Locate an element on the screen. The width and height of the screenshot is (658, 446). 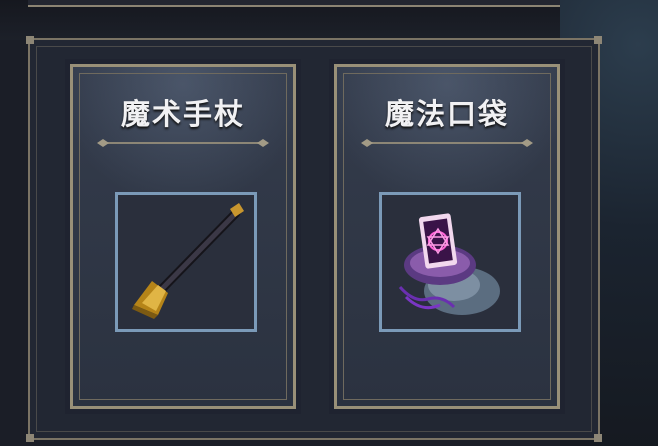
top-frame-edge is located at coordinates (315, 3).